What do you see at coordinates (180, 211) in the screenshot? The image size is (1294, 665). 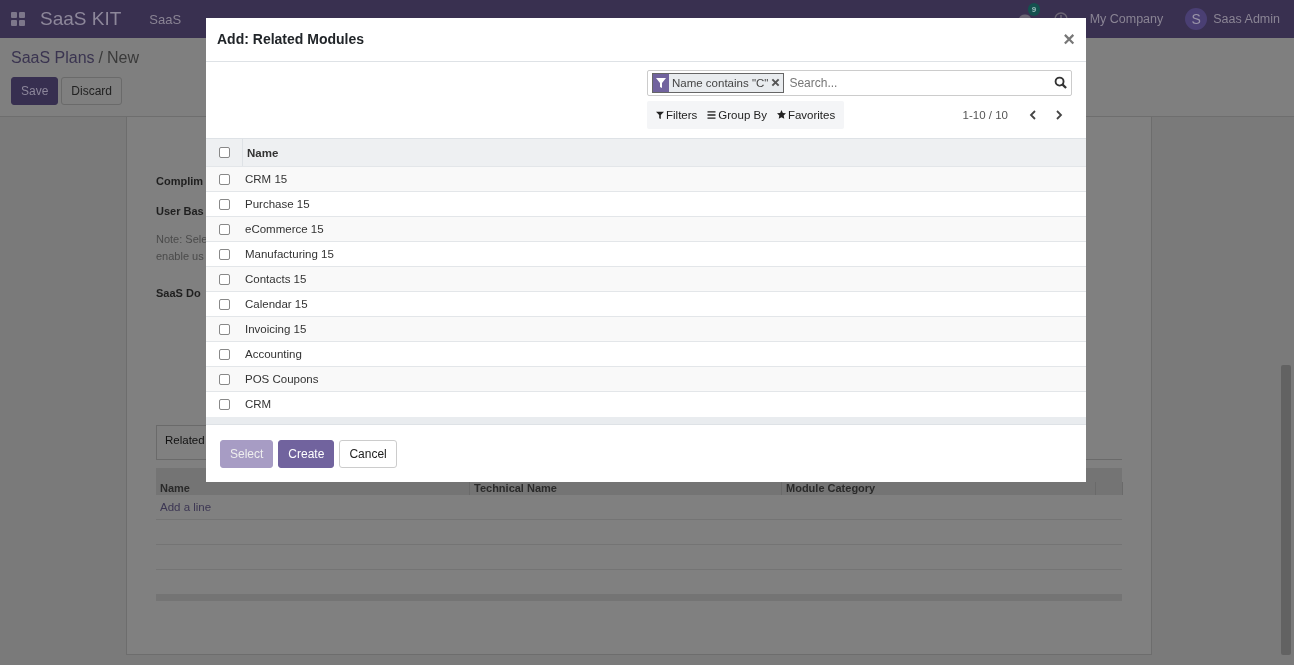 I see `field-label: User Bas` at bounding box center [180, 211].